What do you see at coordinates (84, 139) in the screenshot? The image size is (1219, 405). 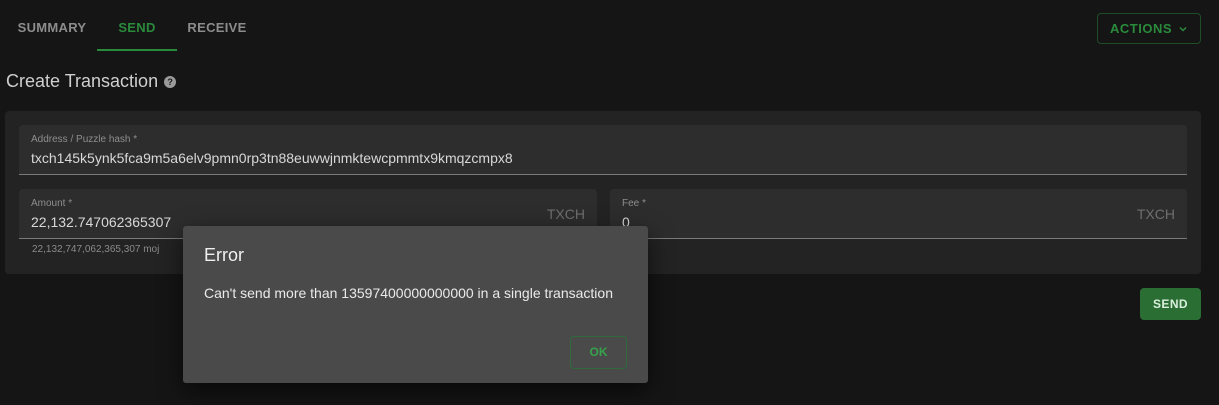 I see `address-label: Address / Puzzle hash *` at bounding box center [84, 139].